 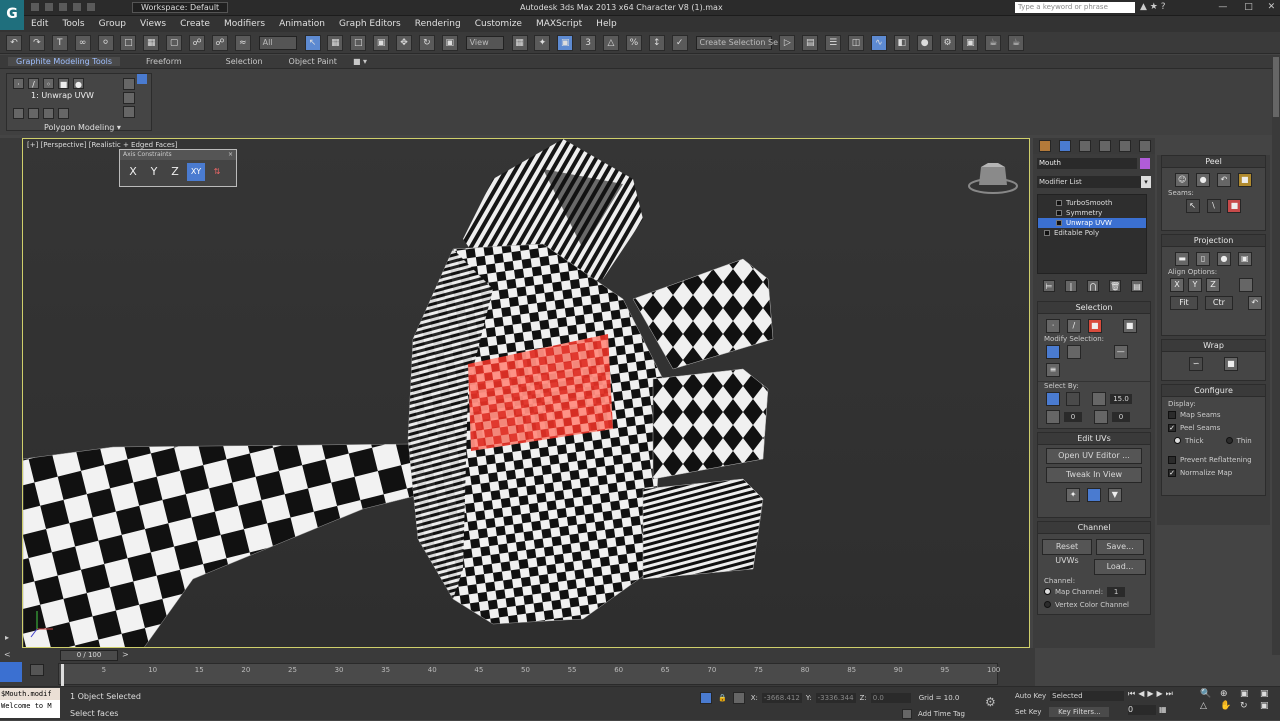 What do you see at coordinates (993, 178) in the screenshot?
I see `viewcube` at bounding box center [993, 178].